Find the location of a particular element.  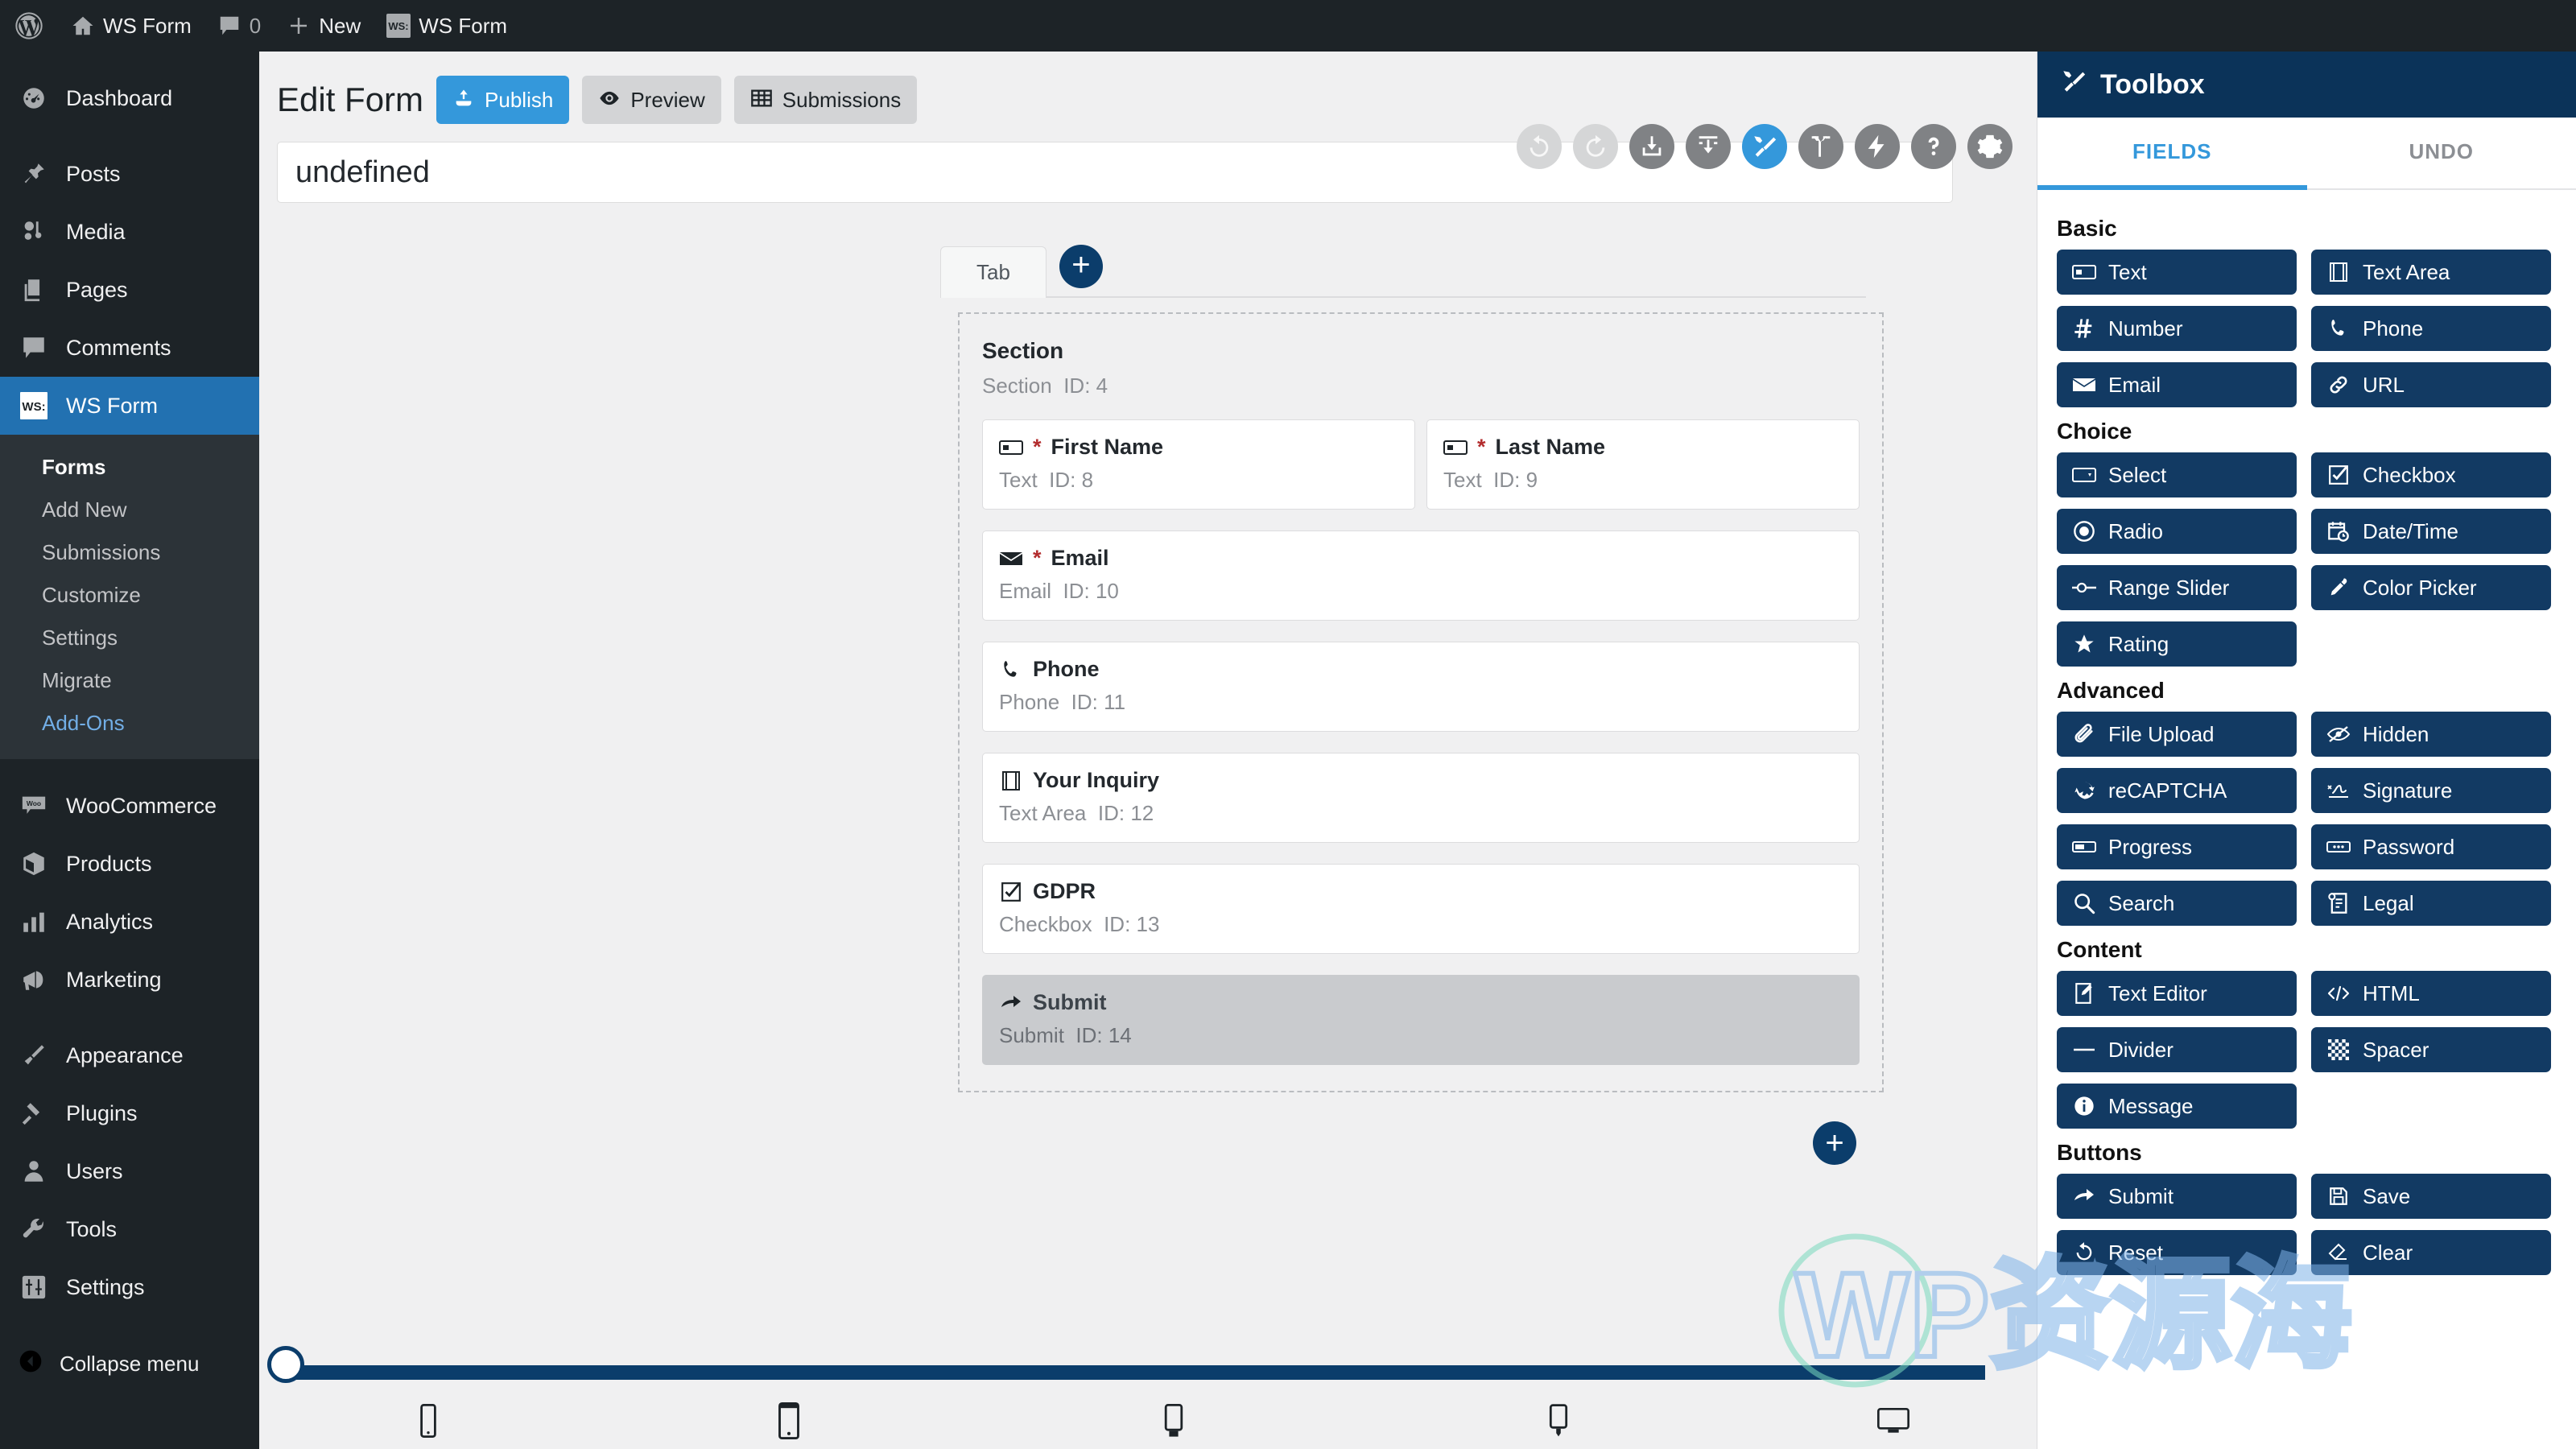

field-button-progress: Progress is located at coordinates (2177, 846).